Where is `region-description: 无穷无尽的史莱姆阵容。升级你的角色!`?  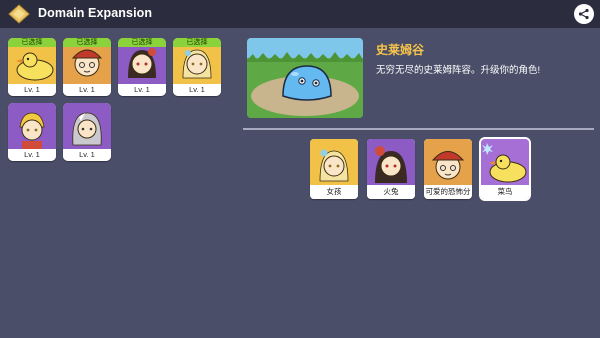
region-description: 无穷无尽的史莱姆阵容。升级你的角色! is located at coordinates (458, 70).